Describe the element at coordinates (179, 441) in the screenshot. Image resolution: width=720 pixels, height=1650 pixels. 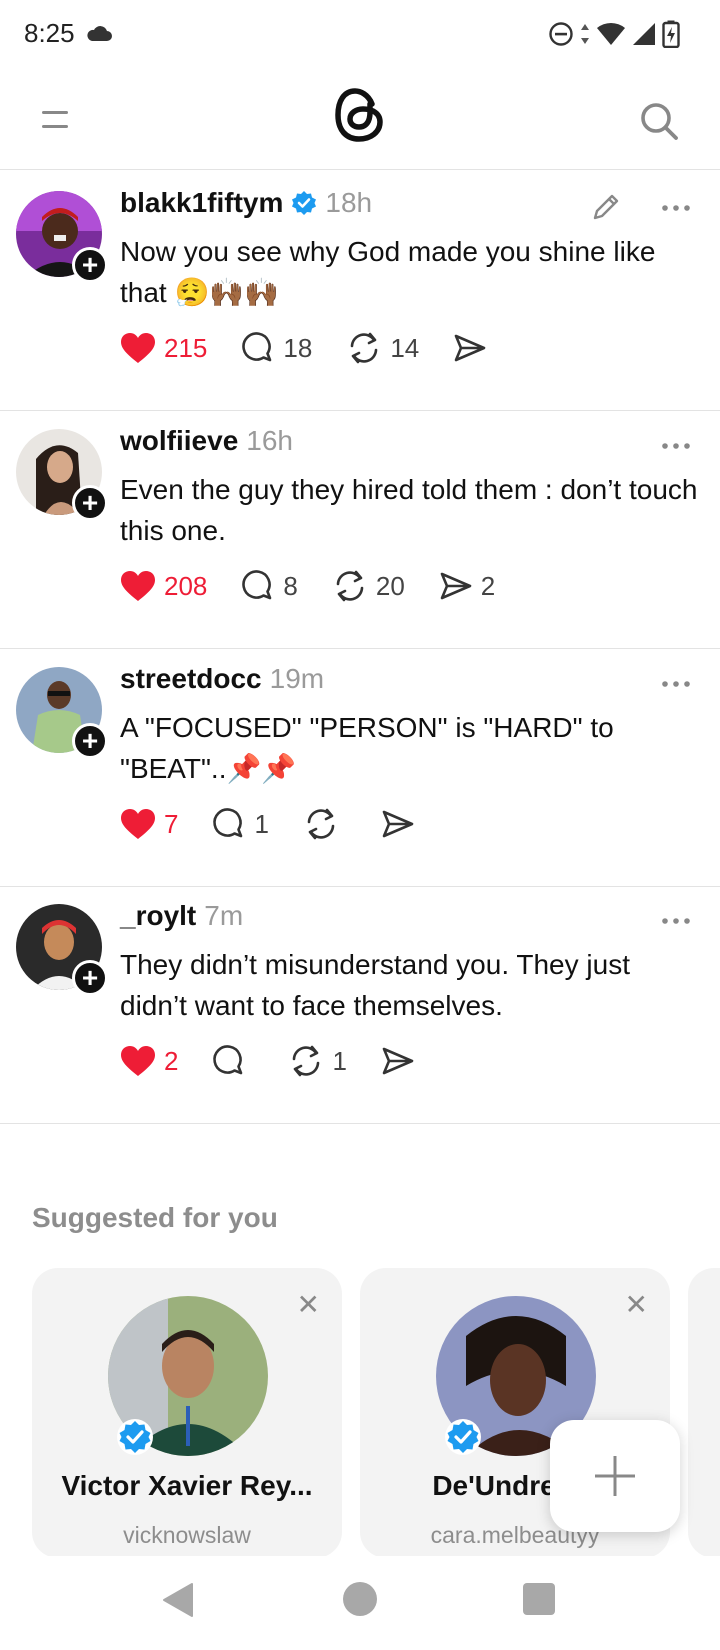
I see `username: wolfiieve` at that location.